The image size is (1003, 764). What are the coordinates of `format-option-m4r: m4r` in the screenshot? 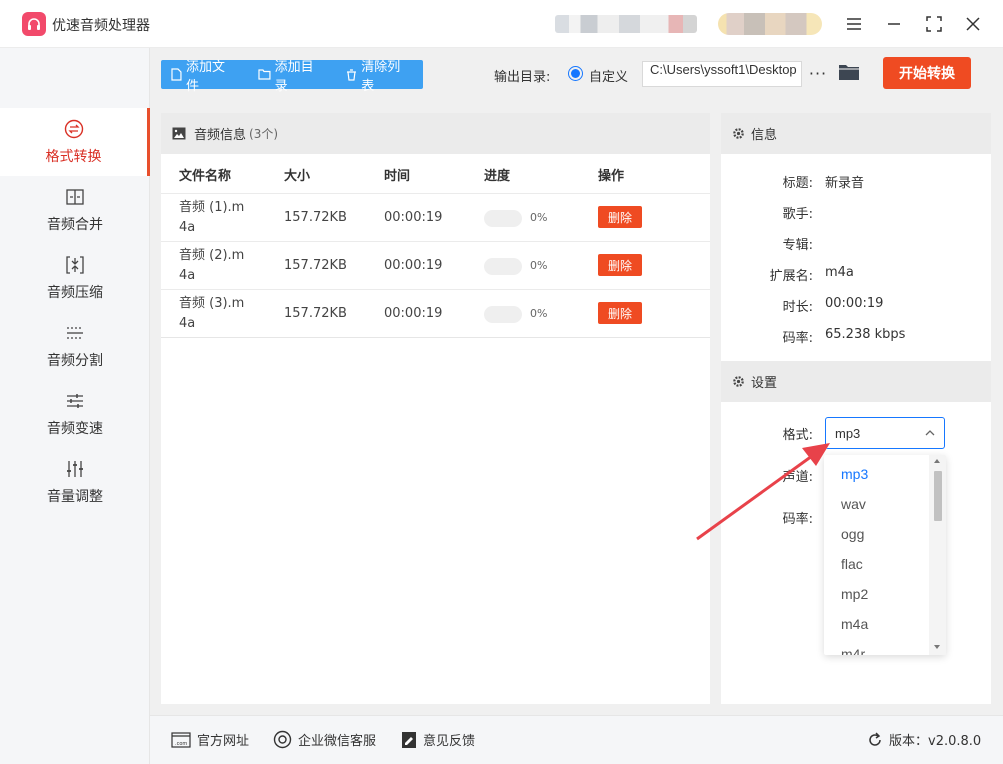 It's located at (876, 647).